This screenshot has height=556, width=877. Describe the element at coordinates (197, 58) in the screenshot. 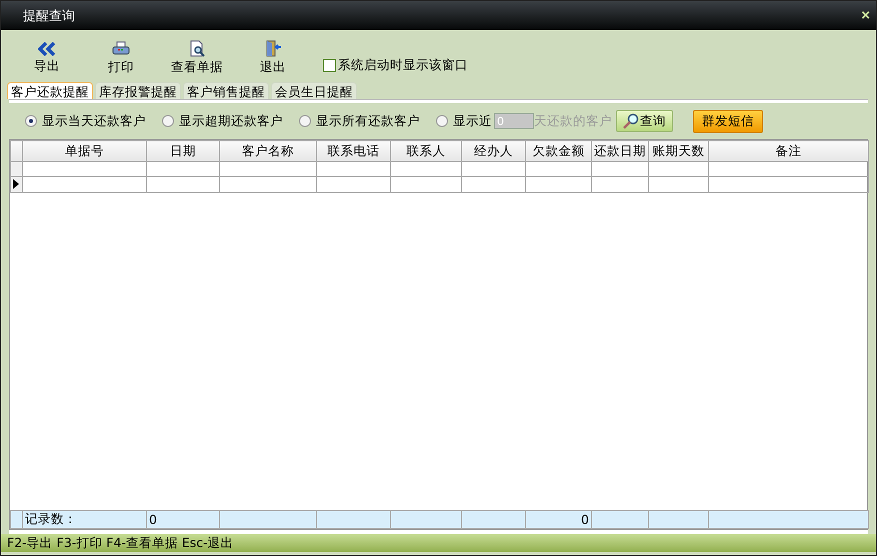

I see `toolbar-button: 查看单据` at that location.